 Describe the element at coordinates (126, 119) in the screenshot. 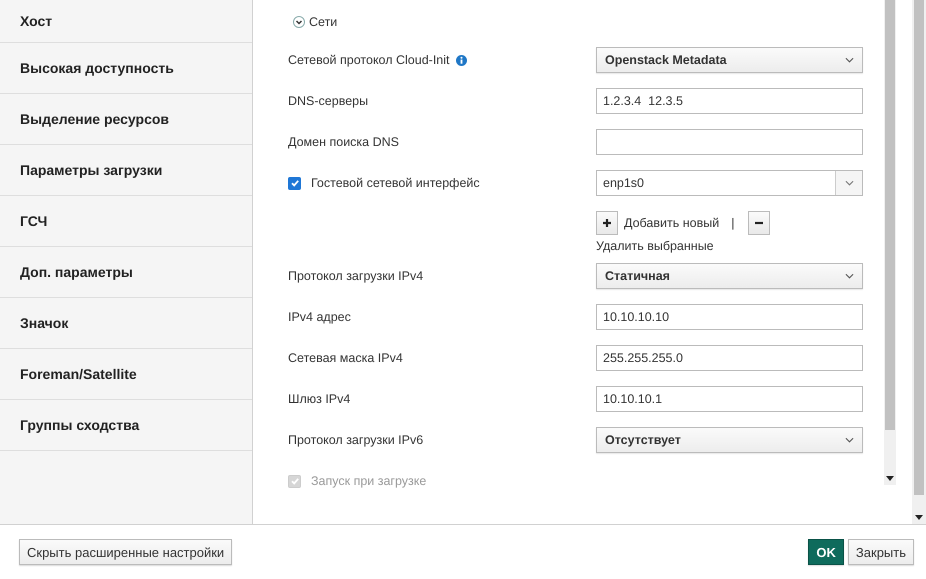

I see `sidebar-item: Выделение ресурсов` at that location.